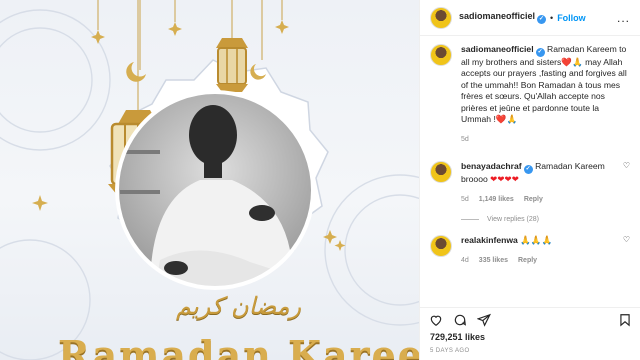 This screenshot has width=640, height=360. What do you see at coordinates (450, 351) in the screenshot?
I see `post-date: 5 DAYS AGO` at bounding box center [450, 351].